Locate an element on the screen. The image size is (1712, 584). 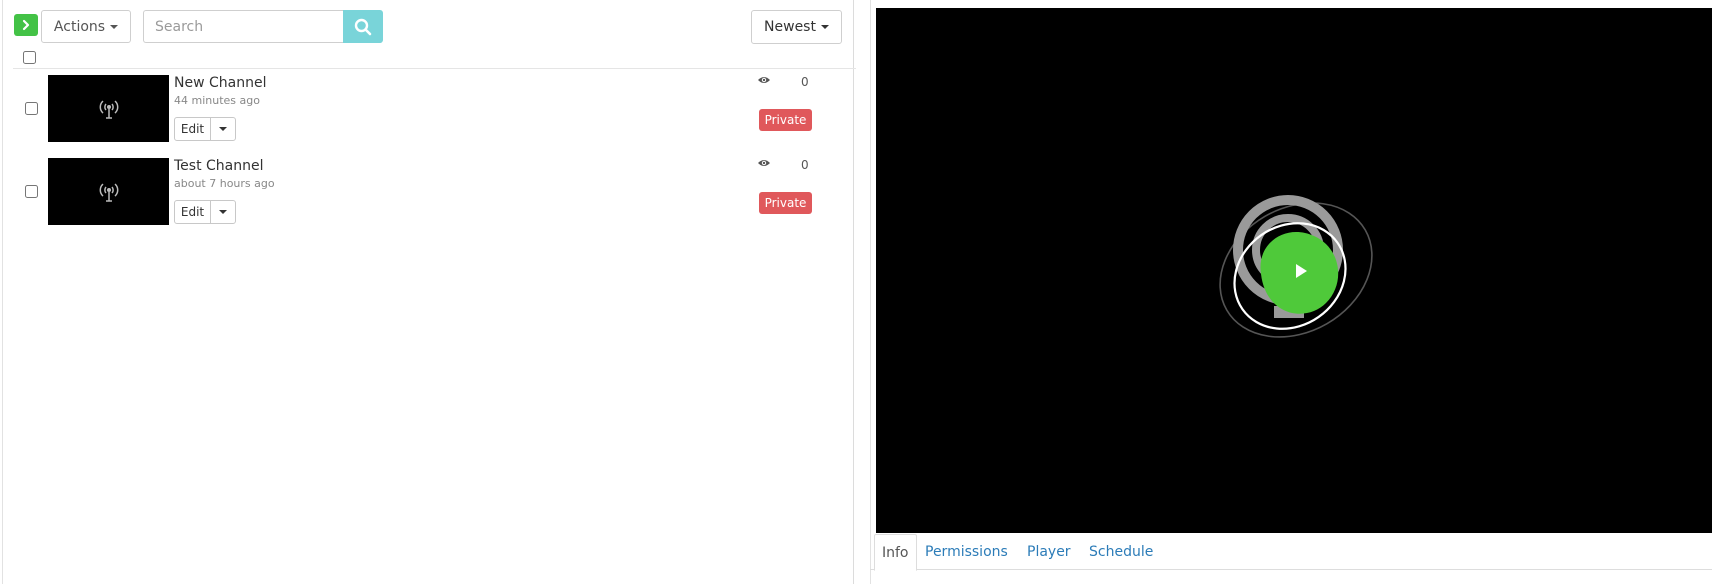
channel-time: 44 minutes ago is located at coordinates (217, 100).